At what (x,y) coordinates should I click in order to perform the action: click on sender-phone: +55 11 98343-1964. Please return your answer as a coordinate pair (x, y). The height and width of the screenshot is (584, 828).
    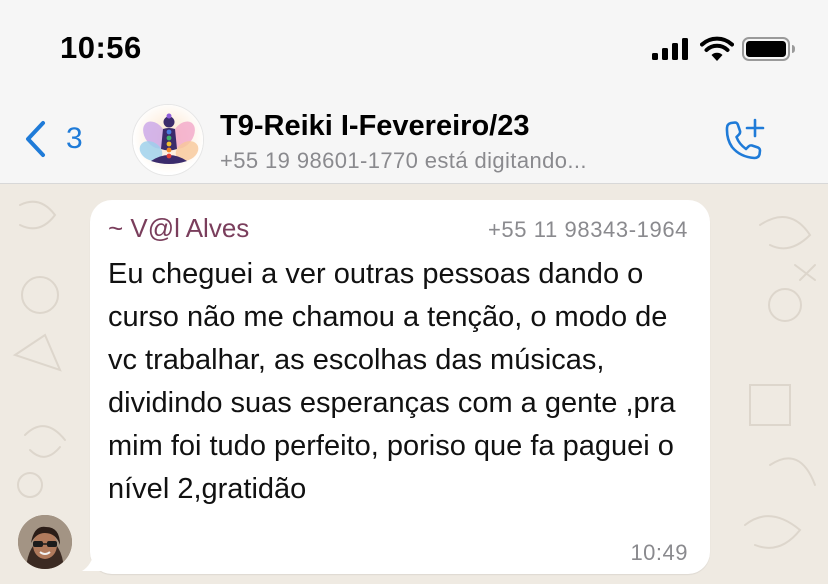
    Looking at the image, I should click on (587, 229).